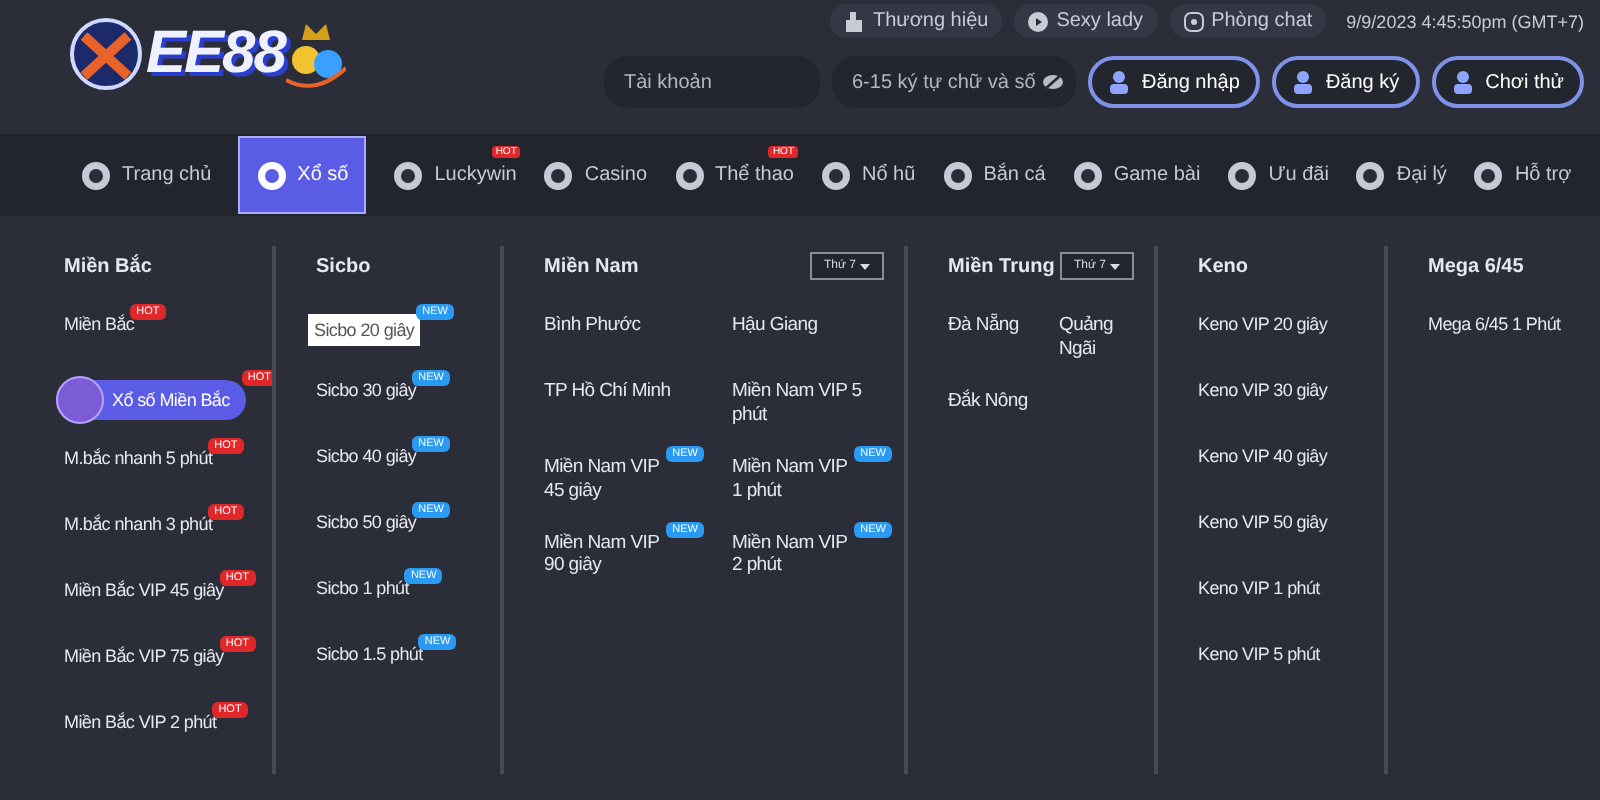 The width and height of the screenshot is (1600, 800). What do you see at coordinates (607, 479) in the screenshot?
I see `menu-item: Miền Nam VIP 45 giây` at bounding box center [607, 479].